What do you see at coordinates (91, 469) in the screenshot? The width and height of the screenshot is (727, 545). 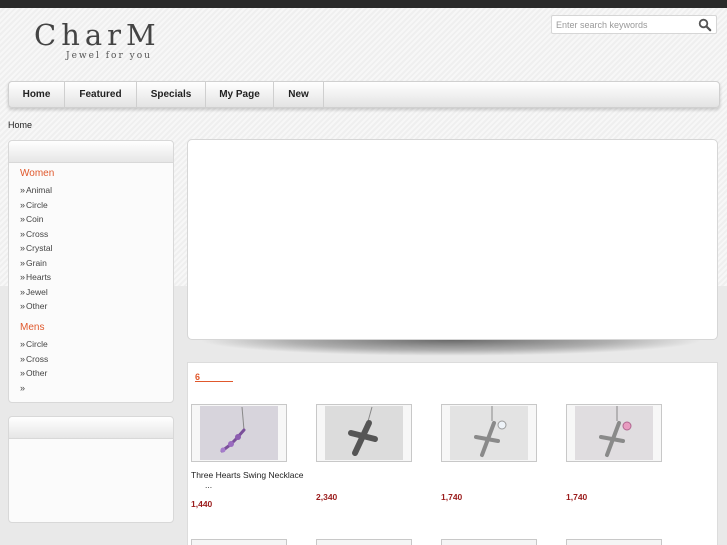 I see `secondary-panel` at bounding box center [91, 469].